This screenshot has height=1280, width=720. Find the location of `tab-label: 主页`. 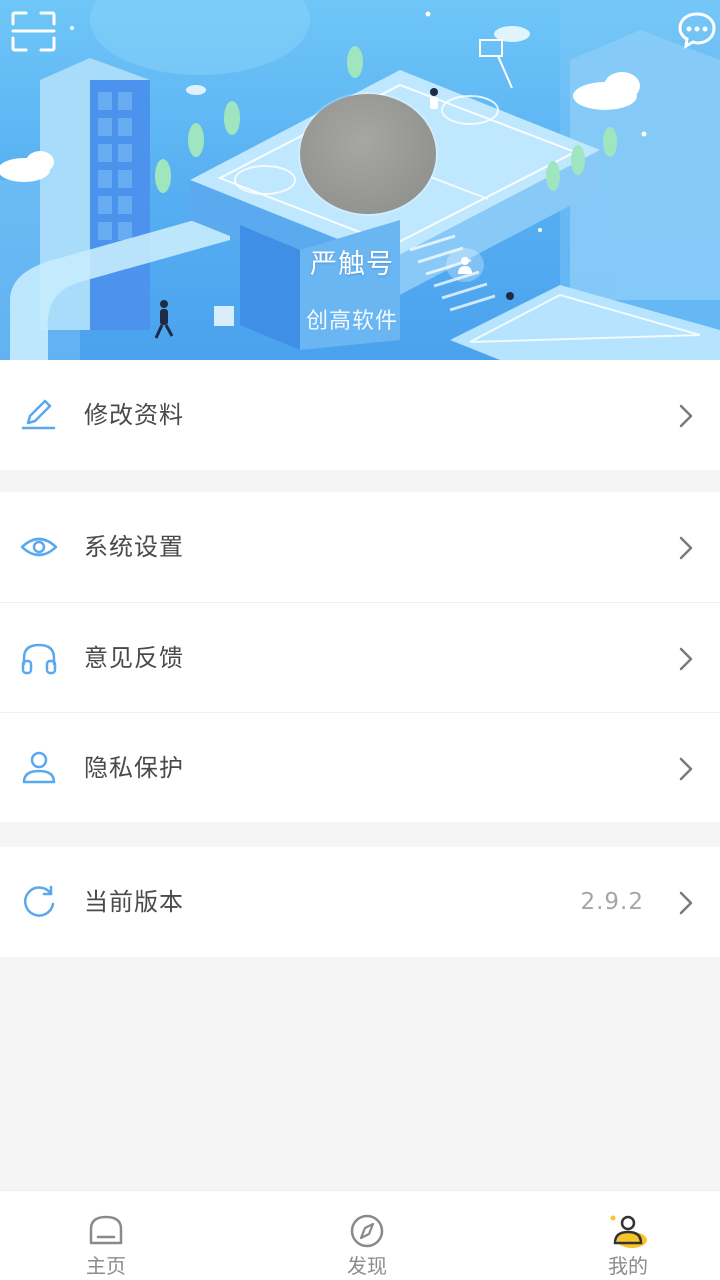

tab-label: 主页 is located at coordinates (106, 1266).